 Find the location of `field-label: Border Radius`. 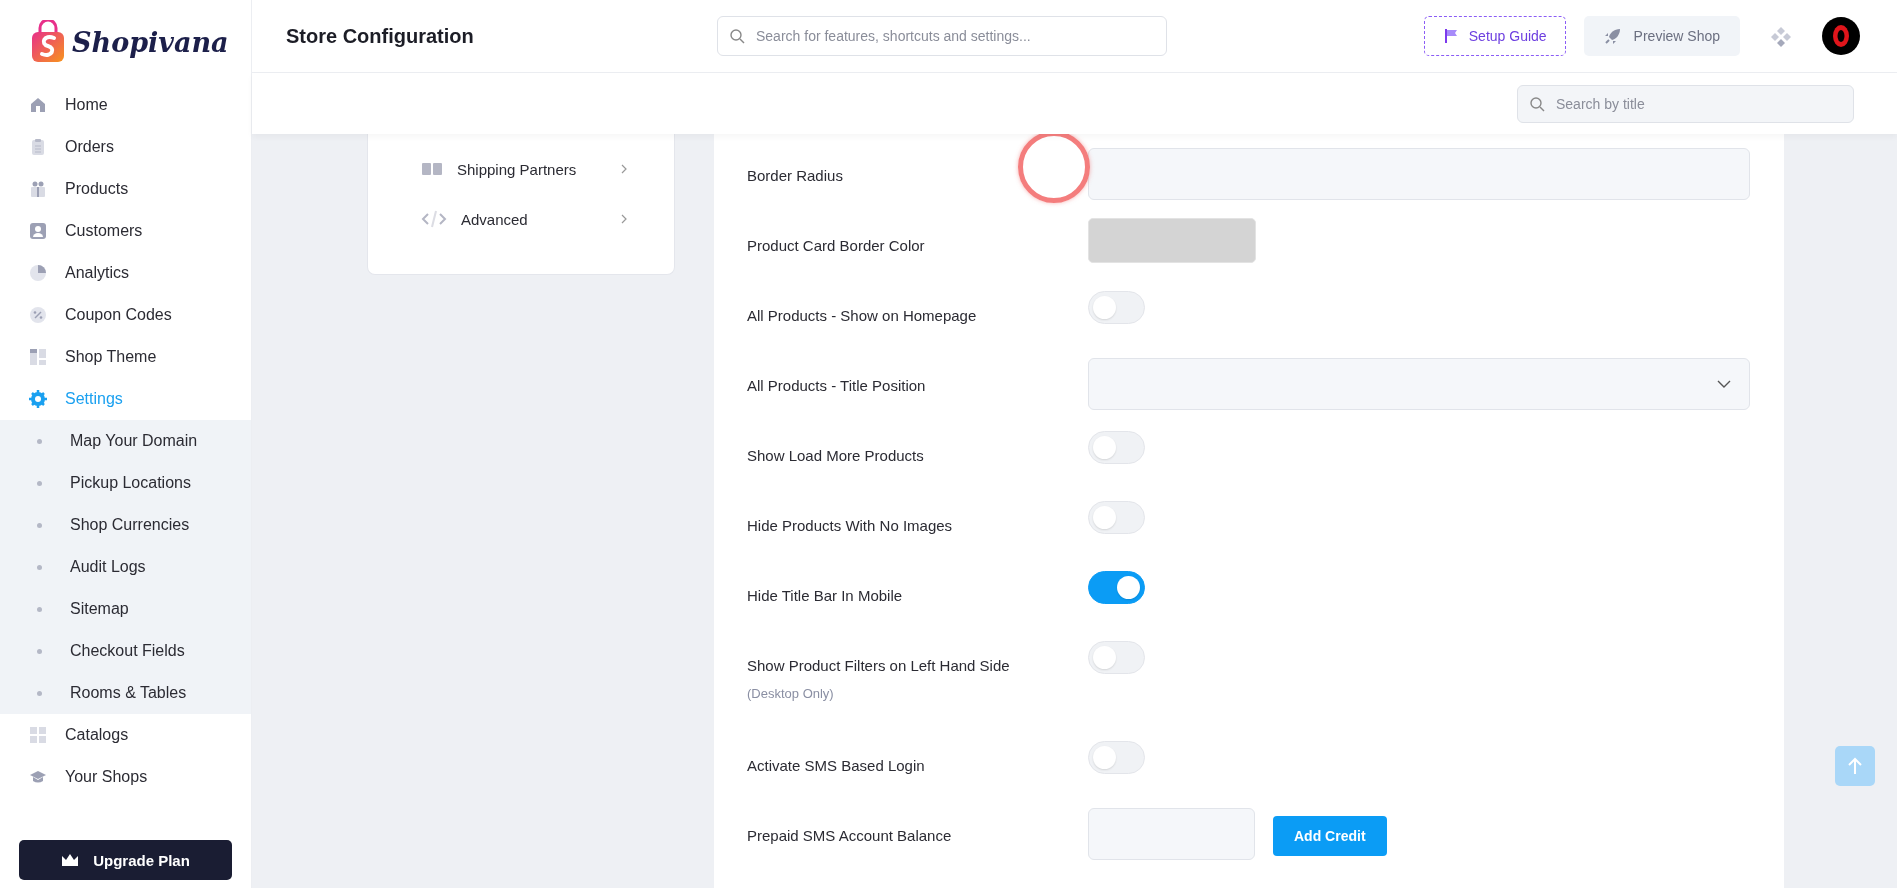

field-label: Border Radius is located at coordinates (795, 175).